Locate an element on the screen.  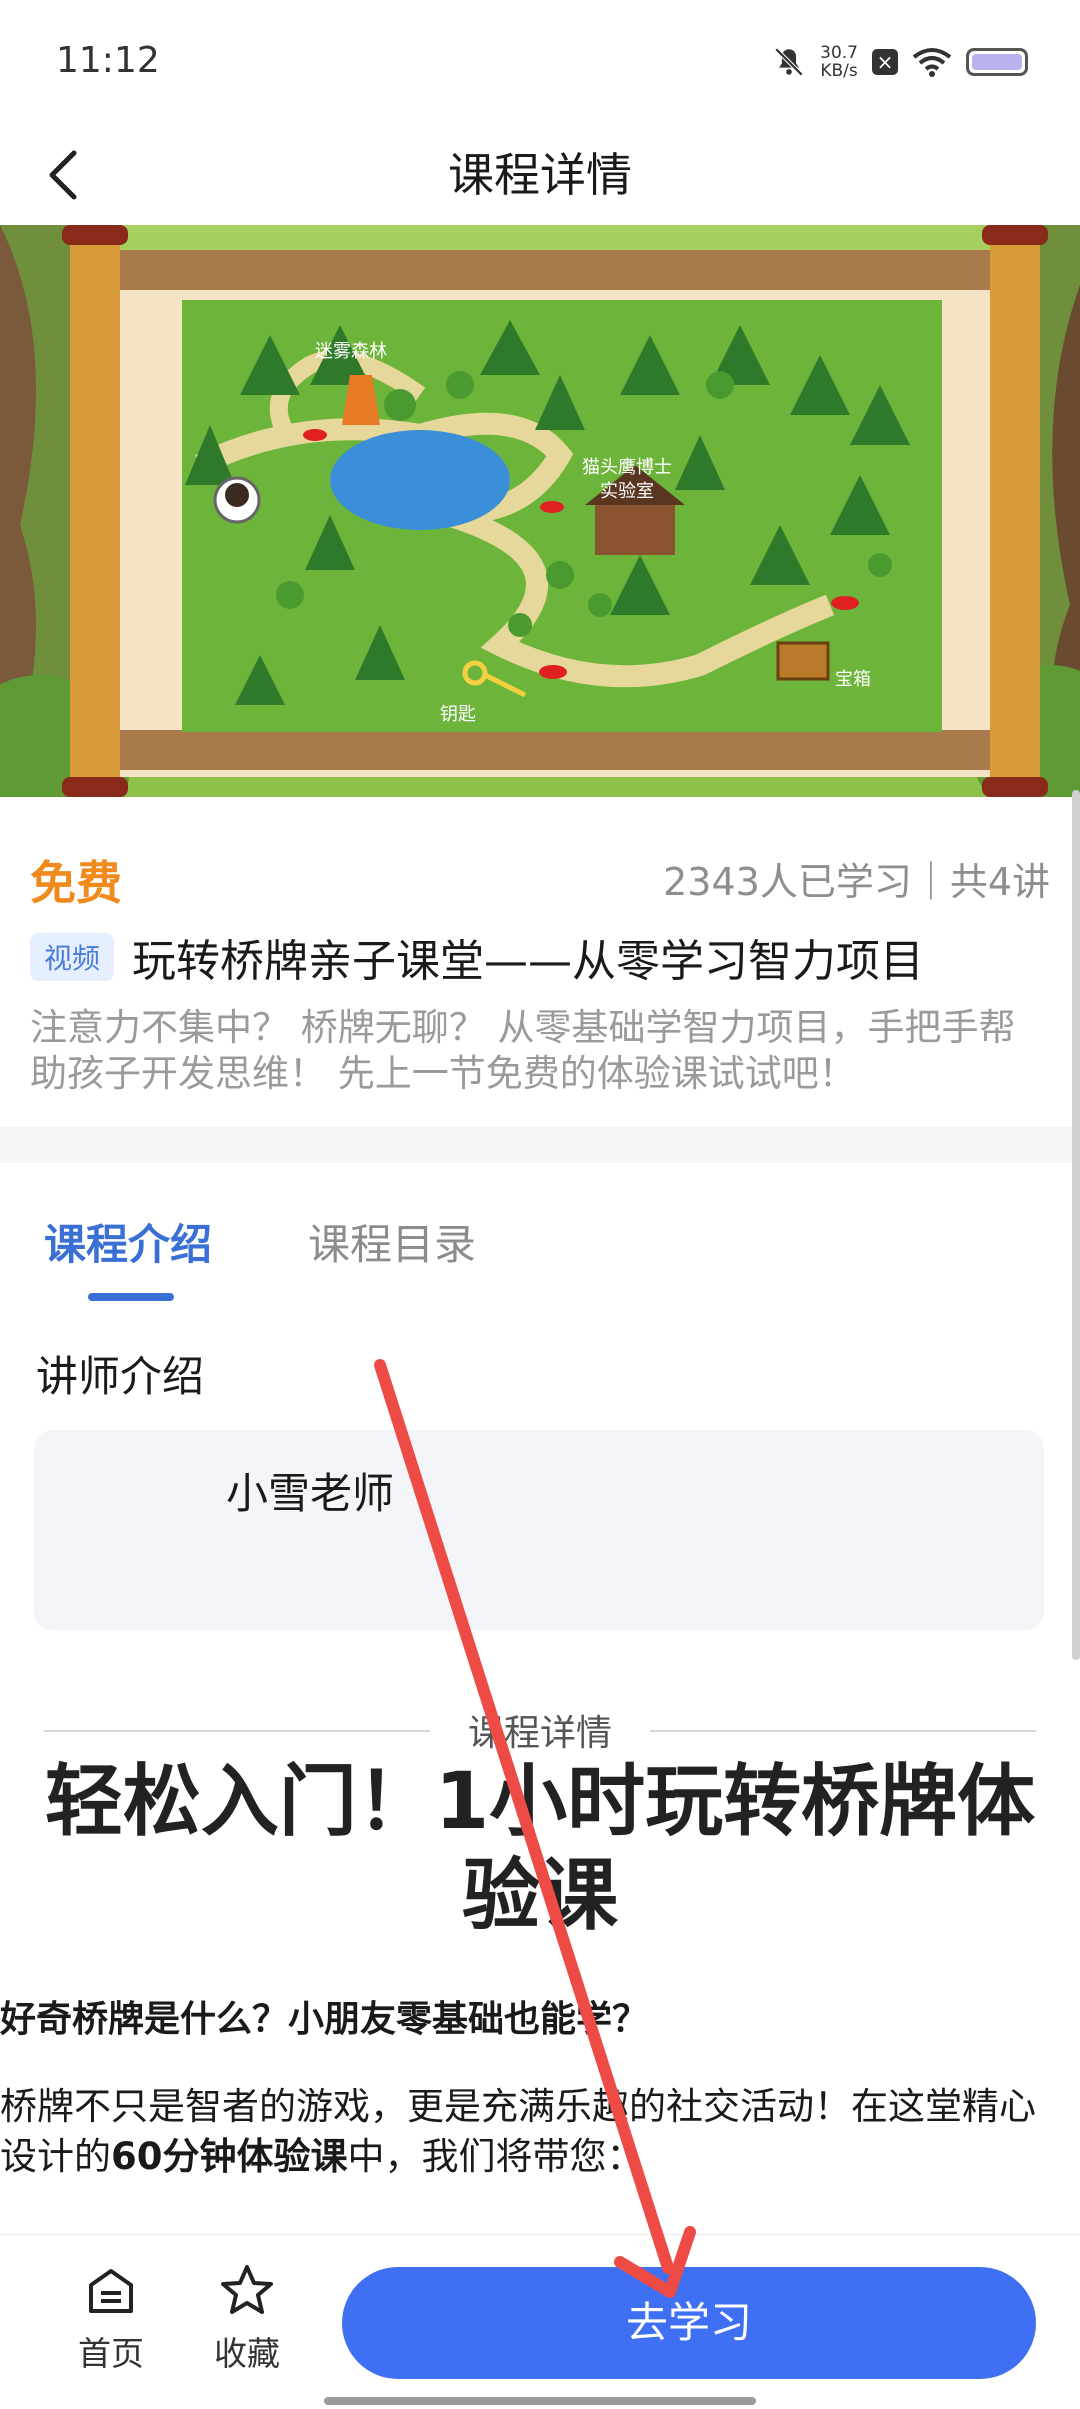
wifi-icon is located at coordinates (932, 62).